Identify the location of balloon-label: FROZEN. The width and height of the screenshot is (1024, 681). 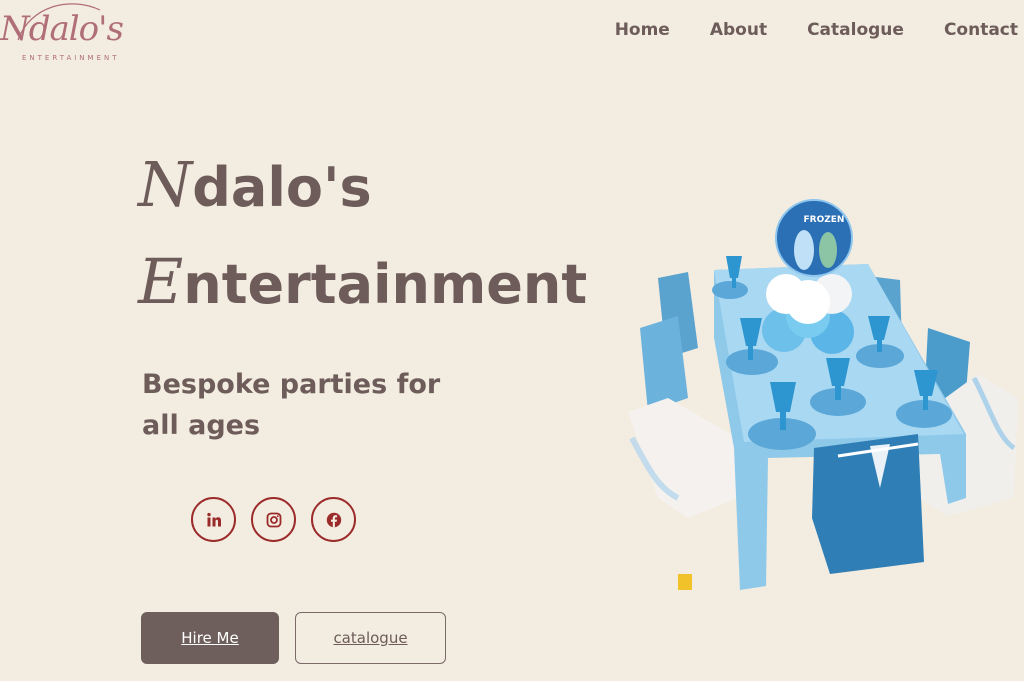
(824, 220).